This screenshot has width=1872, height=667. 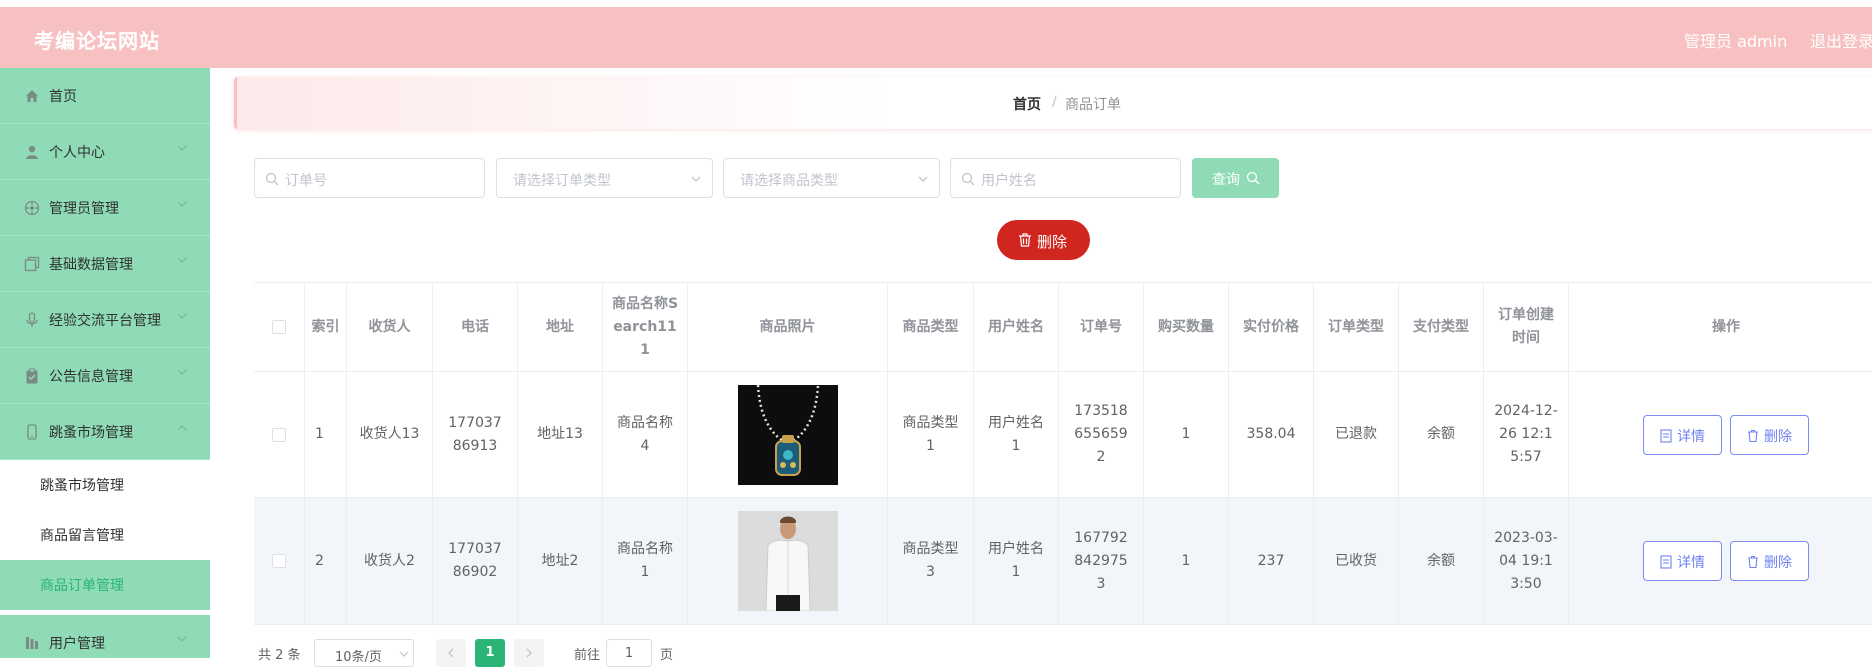 I want to click on sidebar-item-announcements: 公告信息管理, so click(x=105, y=376).